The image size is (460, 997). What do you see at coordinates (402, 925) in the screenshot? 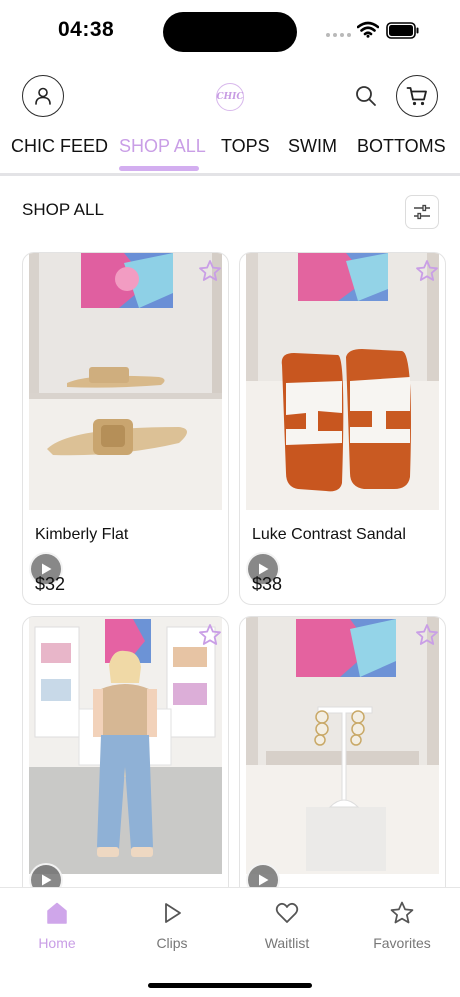
I see `tab-favorites: Favorites` at bounding box center [402, 925].